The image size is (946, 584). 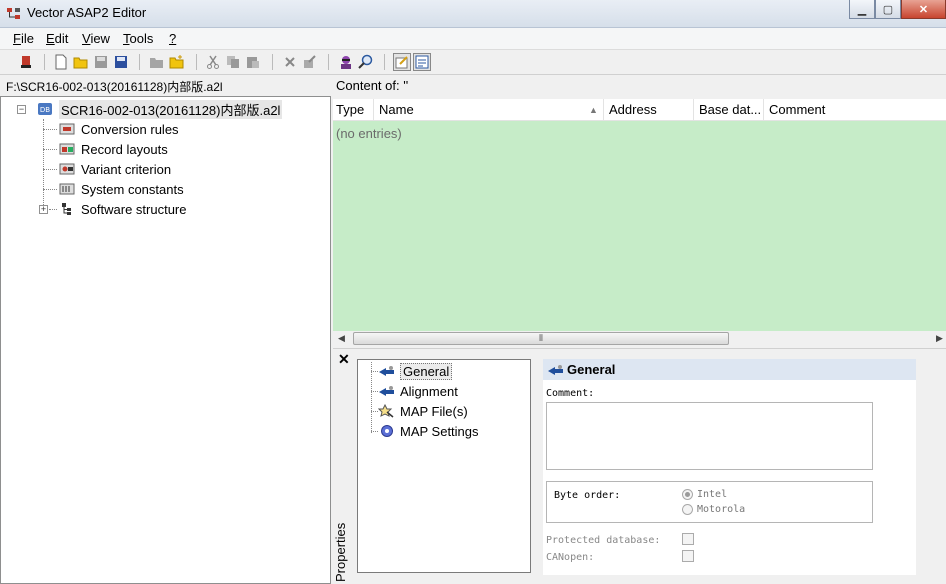 I want to click on properties-tree-alignment: Alignment, so click(x=418, y=391).